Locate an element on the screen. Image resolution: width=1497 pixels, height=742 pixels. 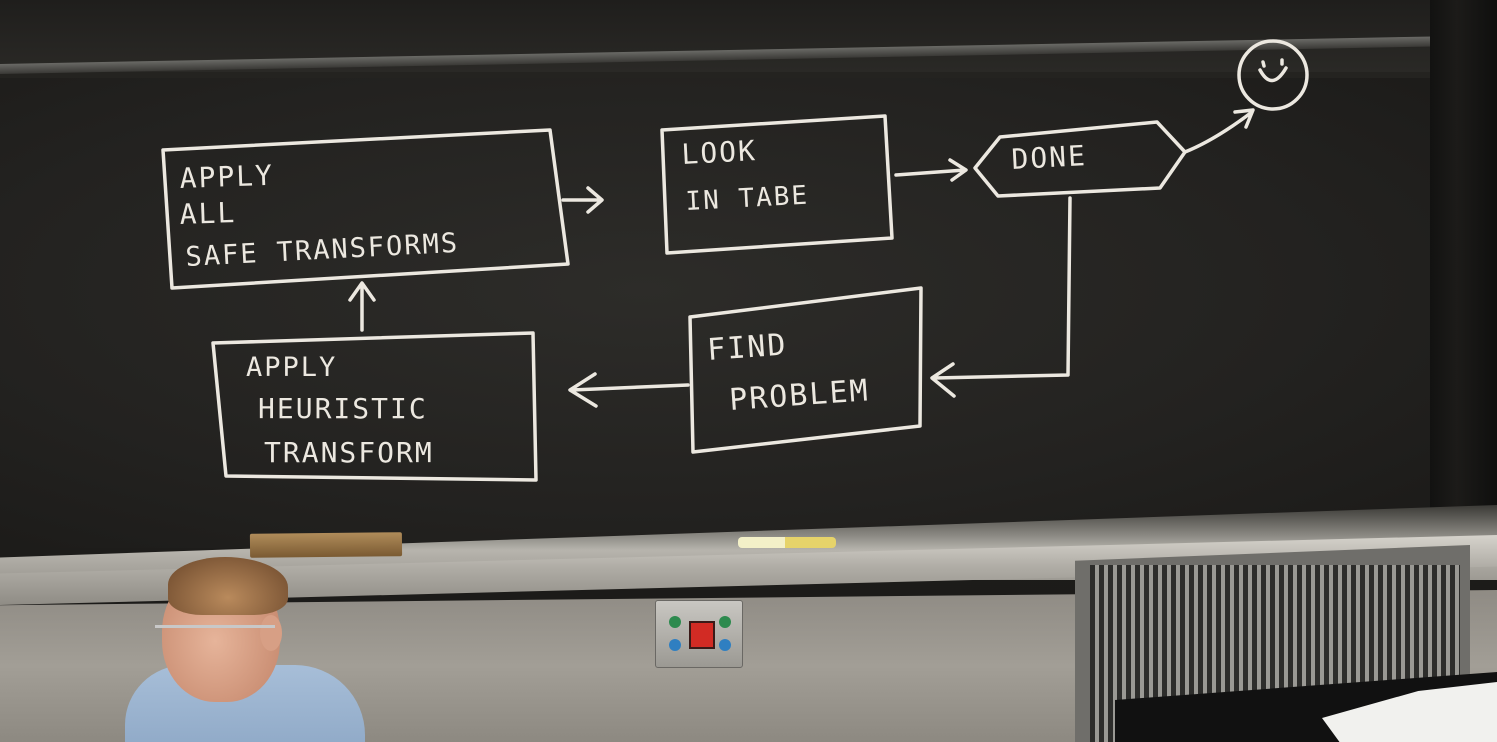
arrow-find-to-heuristic is located at coordinates (629, 390).